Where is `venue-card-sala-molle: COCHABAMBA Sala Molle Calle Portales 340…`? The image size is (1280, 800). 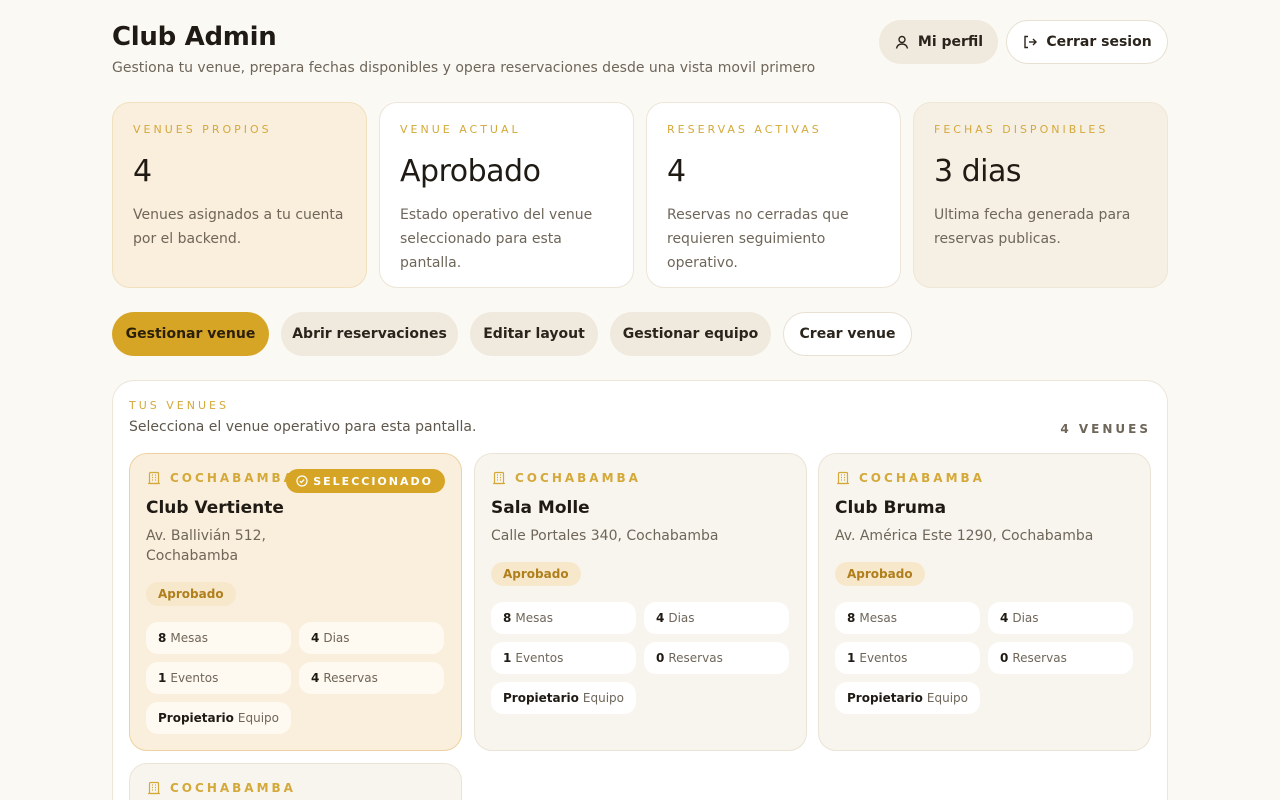 venue-card-sala-molle: COCHABAMBA Sala Molle Calle Portales 340… is located at coordinates (640, 602).